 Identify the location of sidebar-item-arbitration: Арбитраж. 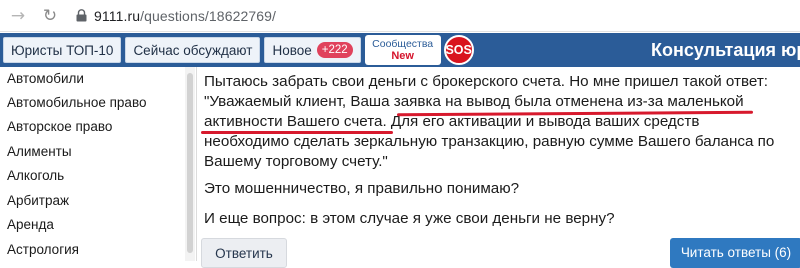
(91, 200).